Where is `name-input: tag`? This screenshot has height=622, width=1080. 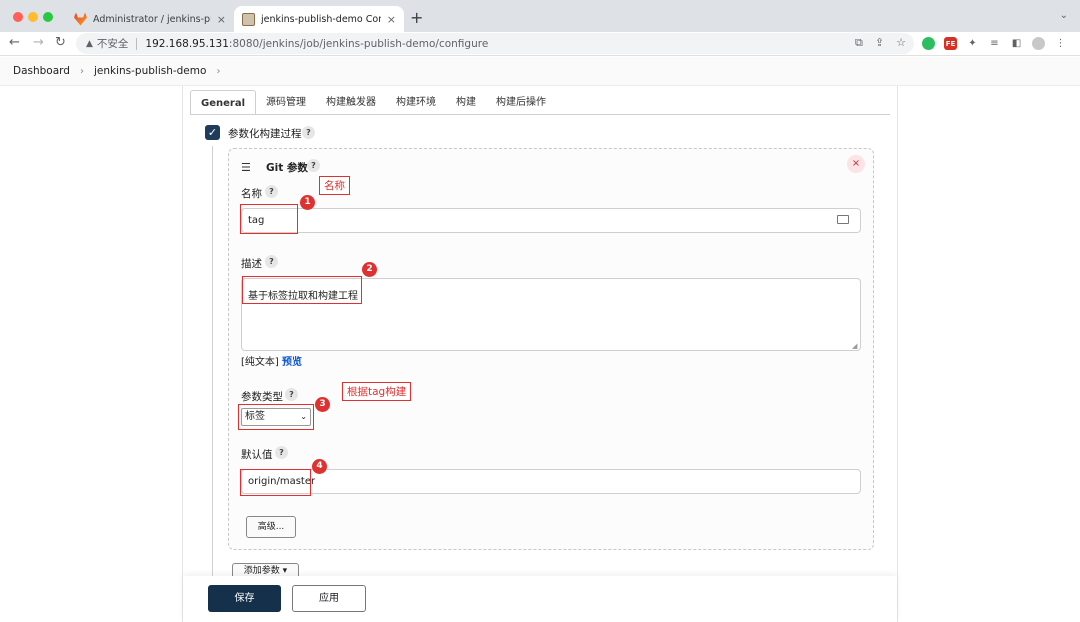
name-input: tag is located at coordinates (551, 220).